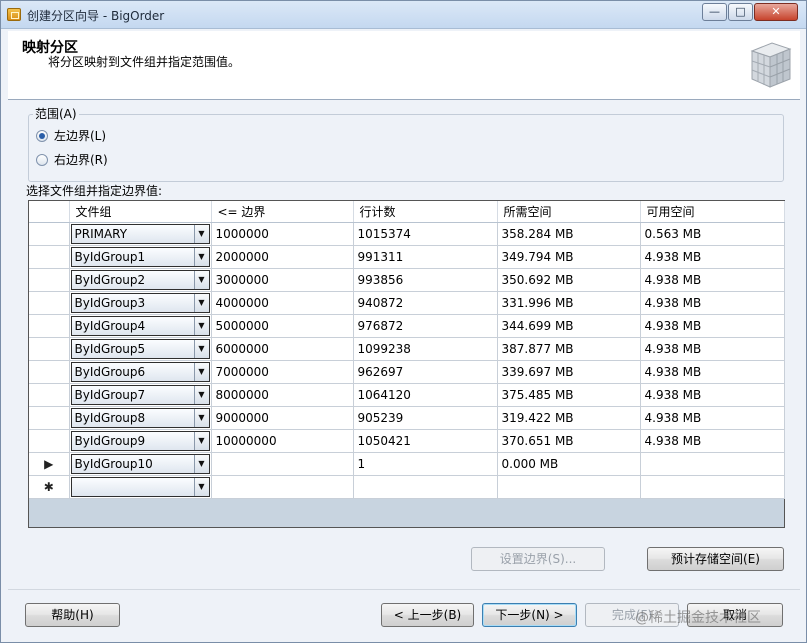  What do you see at coordinates (282, 326) in the screenshot?
I see `boundary-cell: 5000000` at bounding box center [282, 326].